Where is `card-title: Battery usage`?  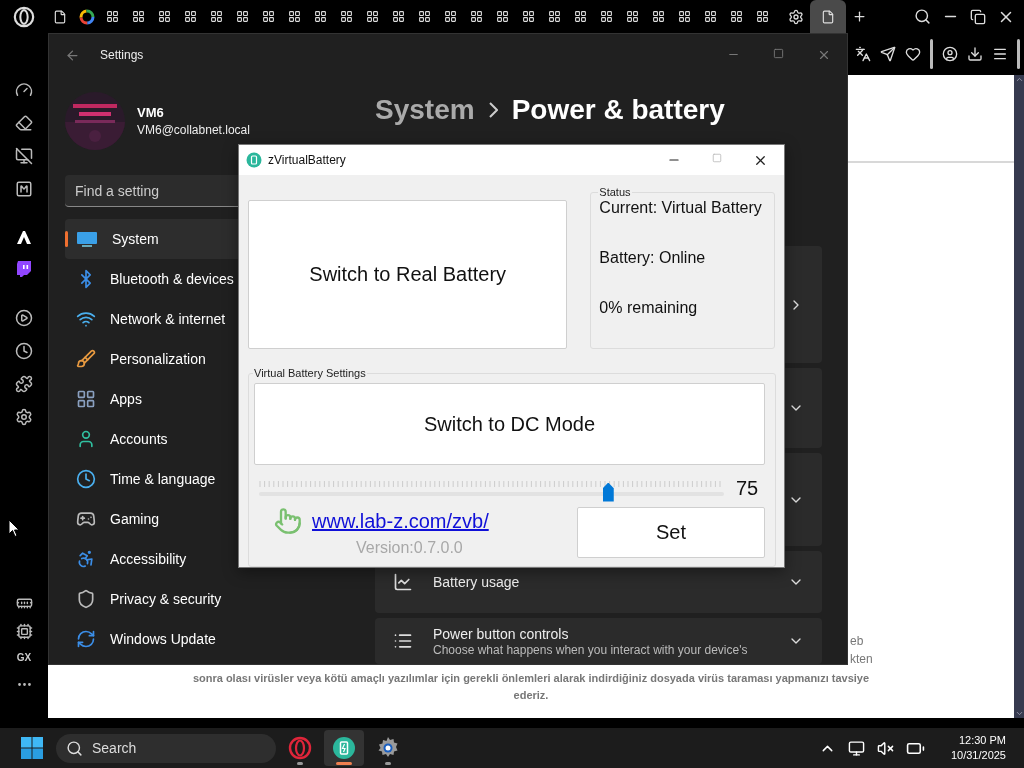
card-title: Battery usage is located at coordinates (477, 582).